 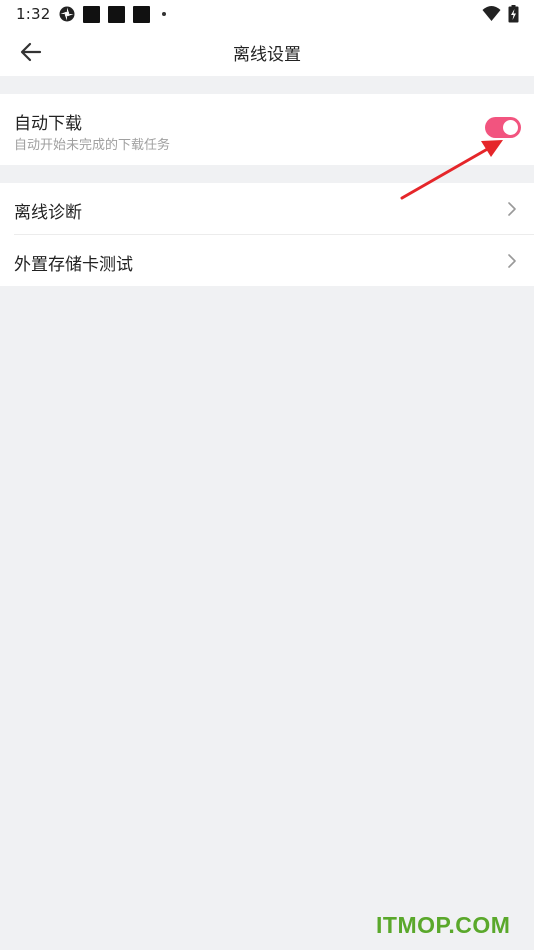 What do you see at coordinates (510, 127) in the screenshot?
I see `toggle-knob` at bounding box center [510, 127].